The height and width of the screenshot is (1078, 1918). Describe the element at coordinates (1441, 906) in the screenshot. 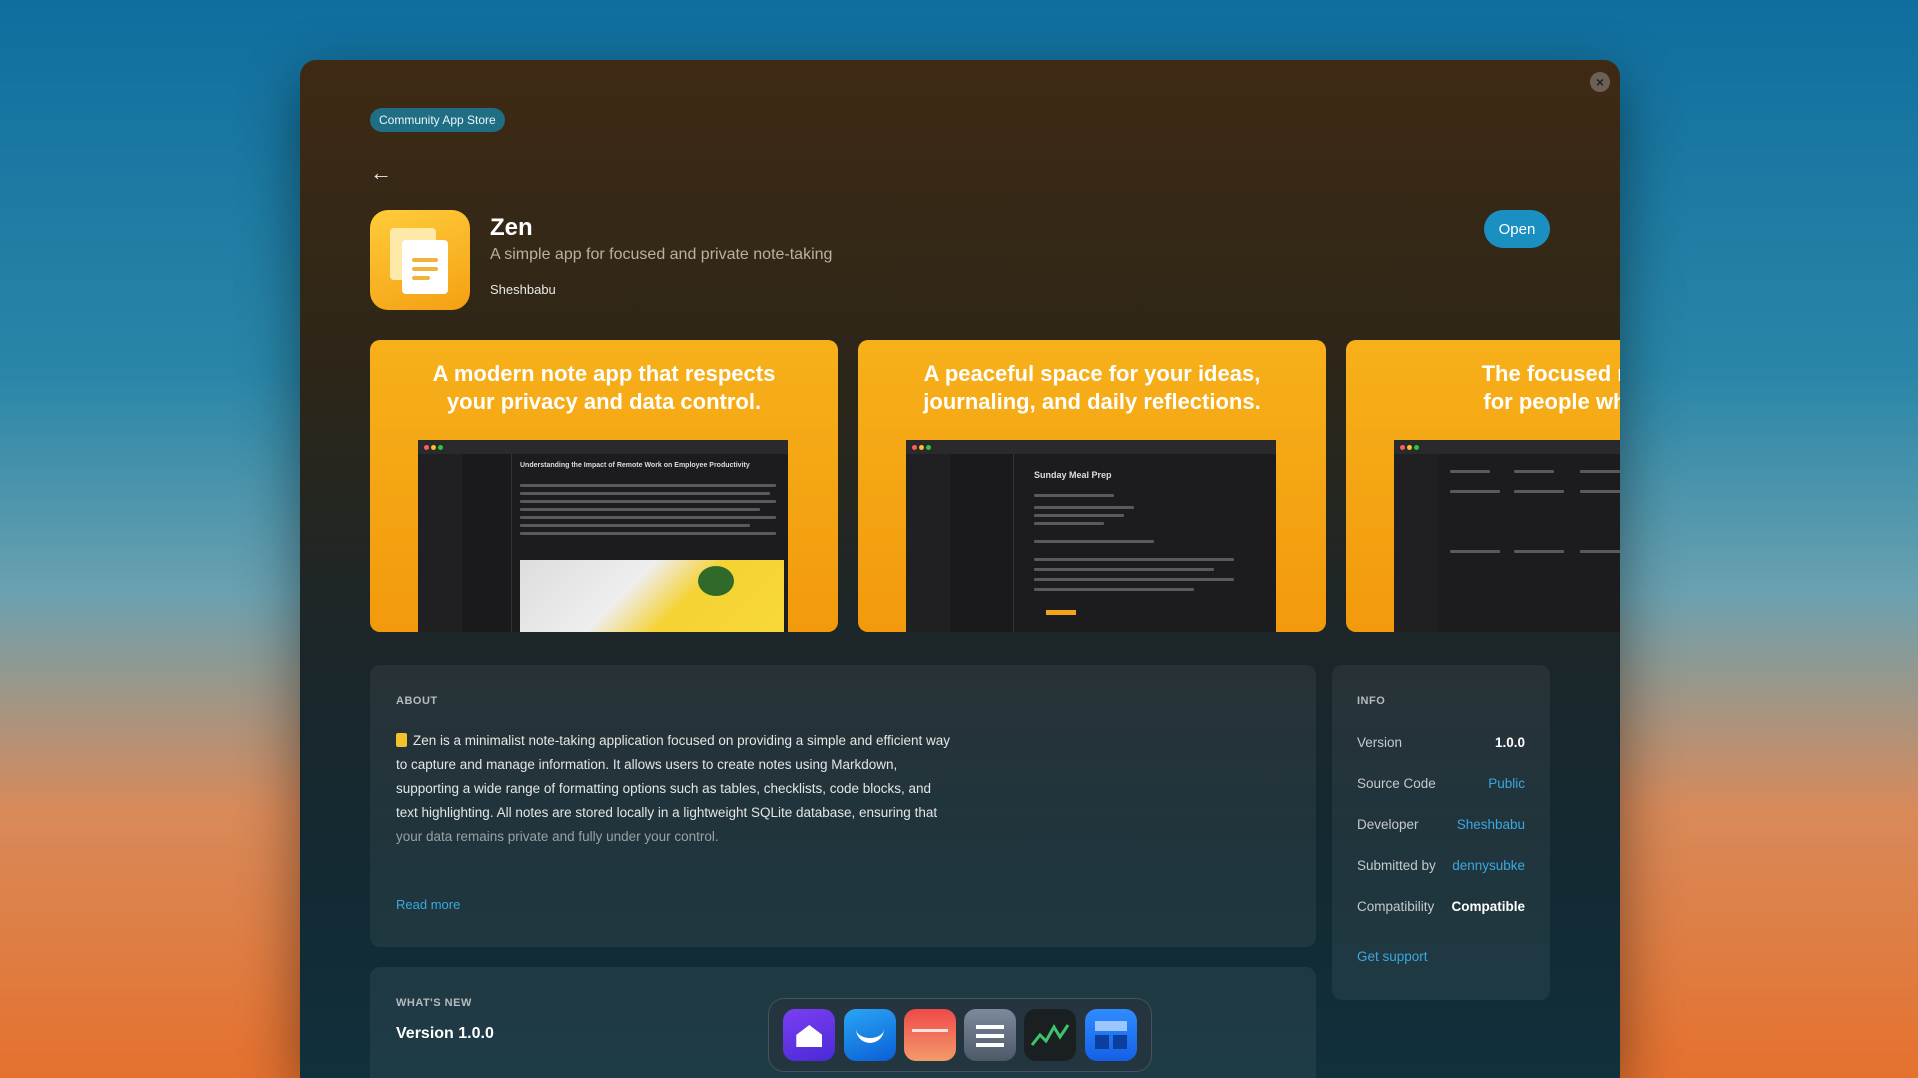

I see `info-row-compatibility: Compatibility Compatible` at that location.